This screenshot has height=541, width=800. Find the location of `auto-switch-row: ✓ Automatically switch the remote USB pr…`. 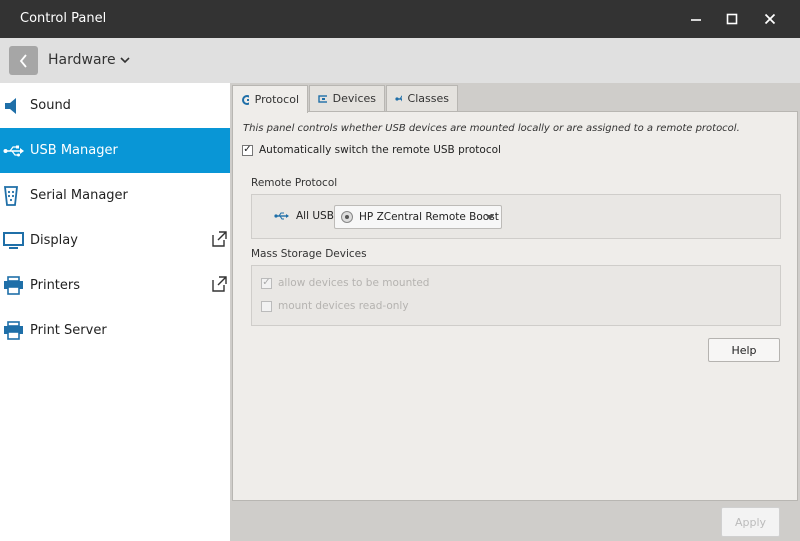

auto-switch-row: ✓ Automatically switch the remote USB pr… is located at coordinates (371, 150).